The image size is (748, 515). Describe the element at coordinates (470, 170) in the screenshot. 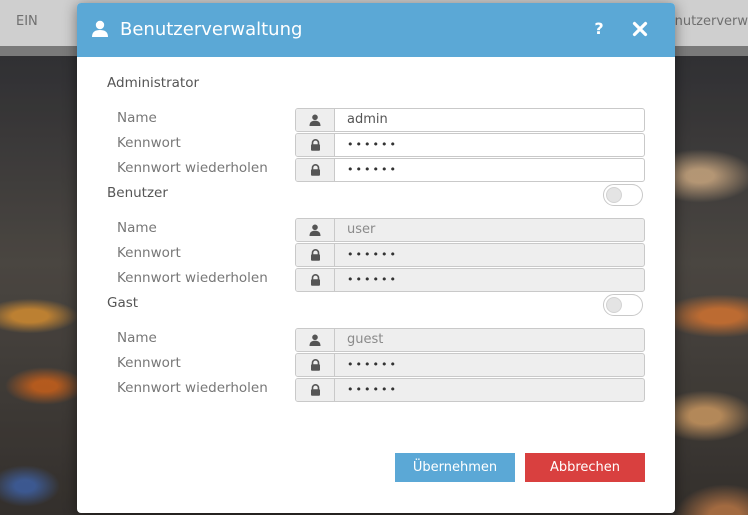

I see `admin-password-repeat-field: ••••••` at that location.